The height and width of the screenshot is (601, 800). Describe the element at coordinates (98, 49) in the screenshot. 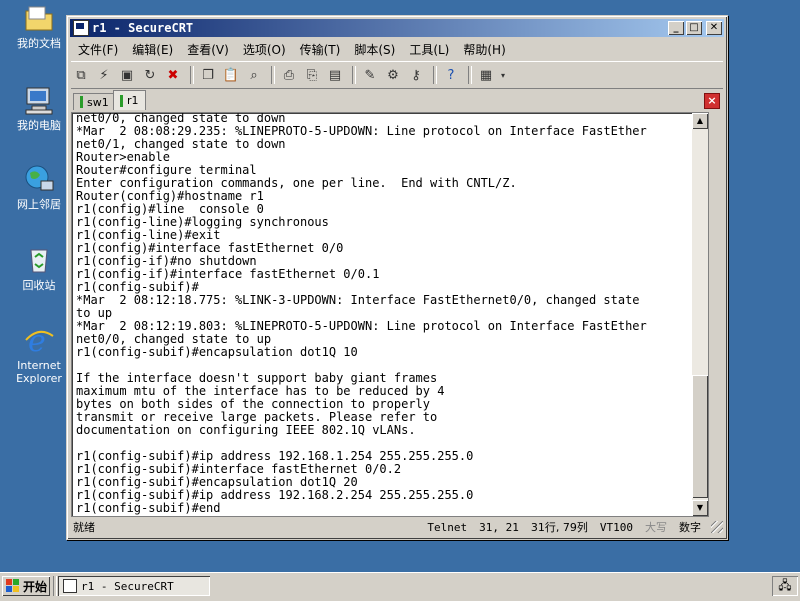

I see `menu-file: 文件(F)` at that location.